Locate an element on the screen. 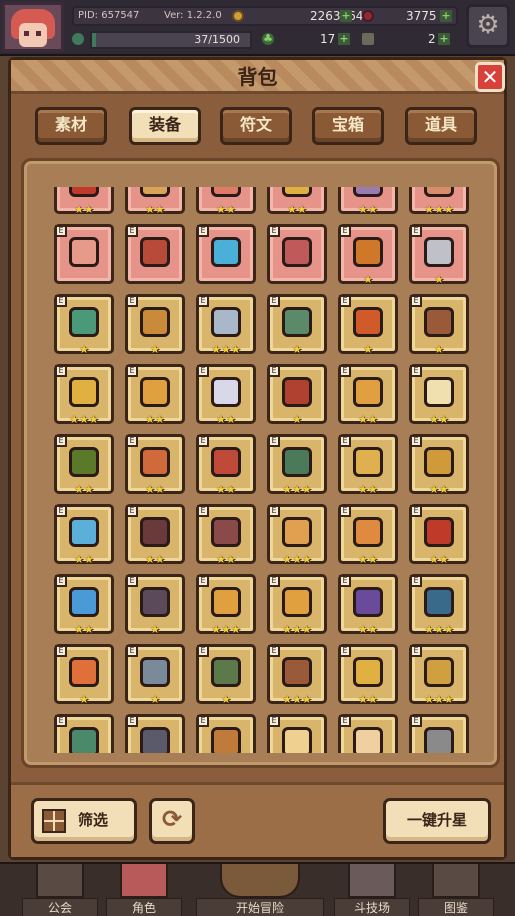 This screenshot has height=916, width=515. red-gem-icon is located at coordinates (368, 16).